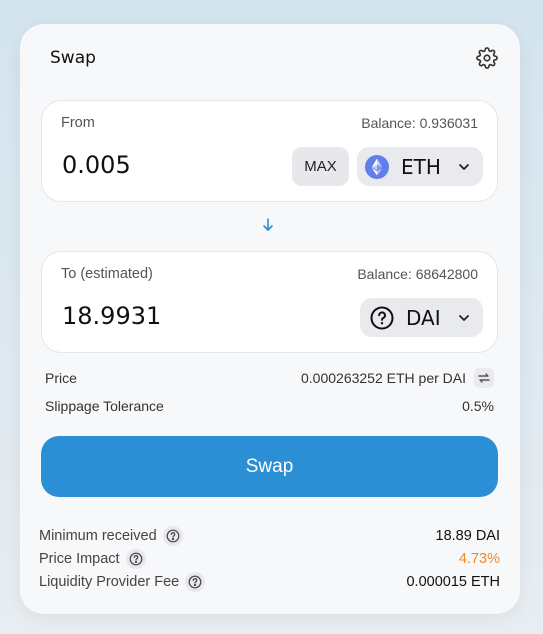  What do you see at coordinates (320, 166) in the screenshot?
I see `max-button: MAX` at bounding box center [320, 166].